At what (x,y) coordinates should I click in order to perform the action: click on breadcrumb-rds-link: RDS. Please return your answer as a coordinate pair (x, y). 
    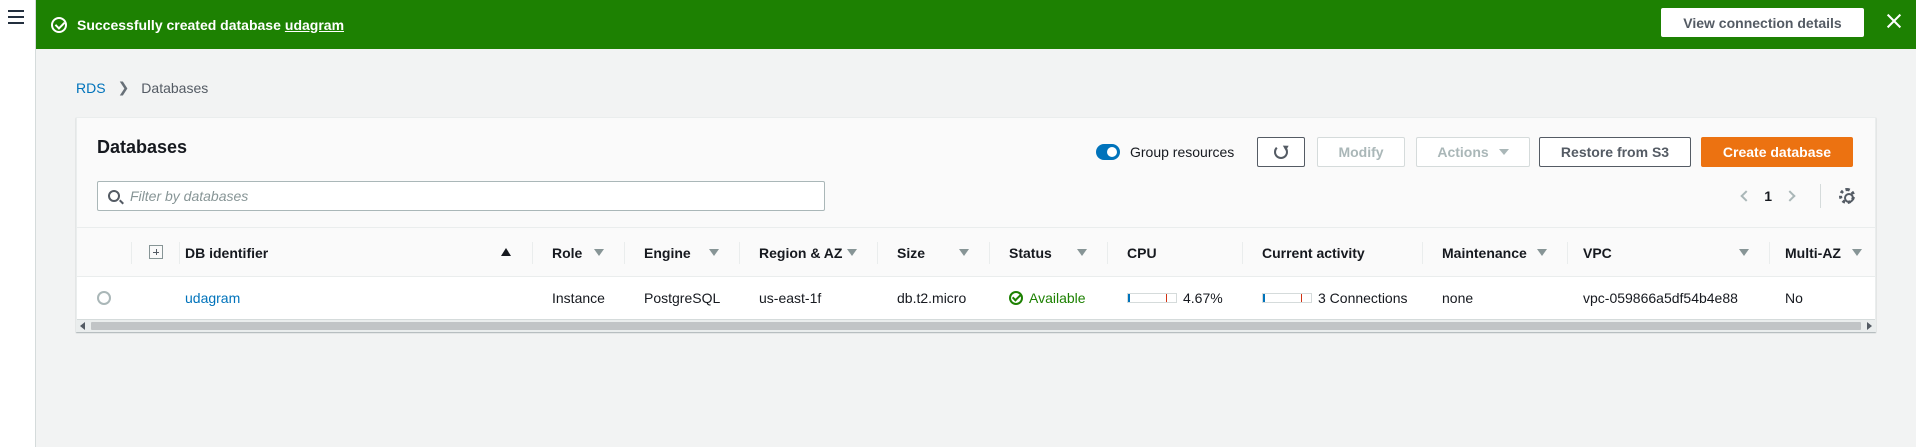
    Looking at the image, I should click on (91, 88).